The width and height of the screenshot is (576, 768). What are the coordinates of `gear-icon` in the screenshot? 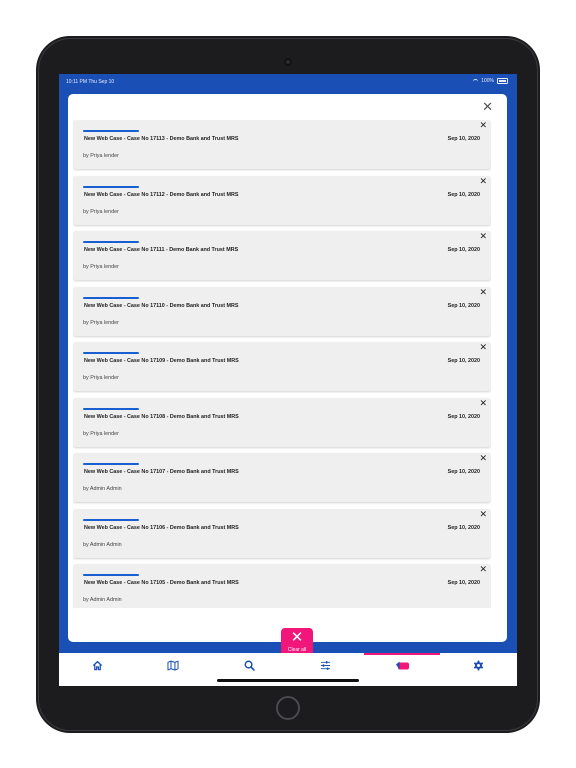 It's located at (478, 665).